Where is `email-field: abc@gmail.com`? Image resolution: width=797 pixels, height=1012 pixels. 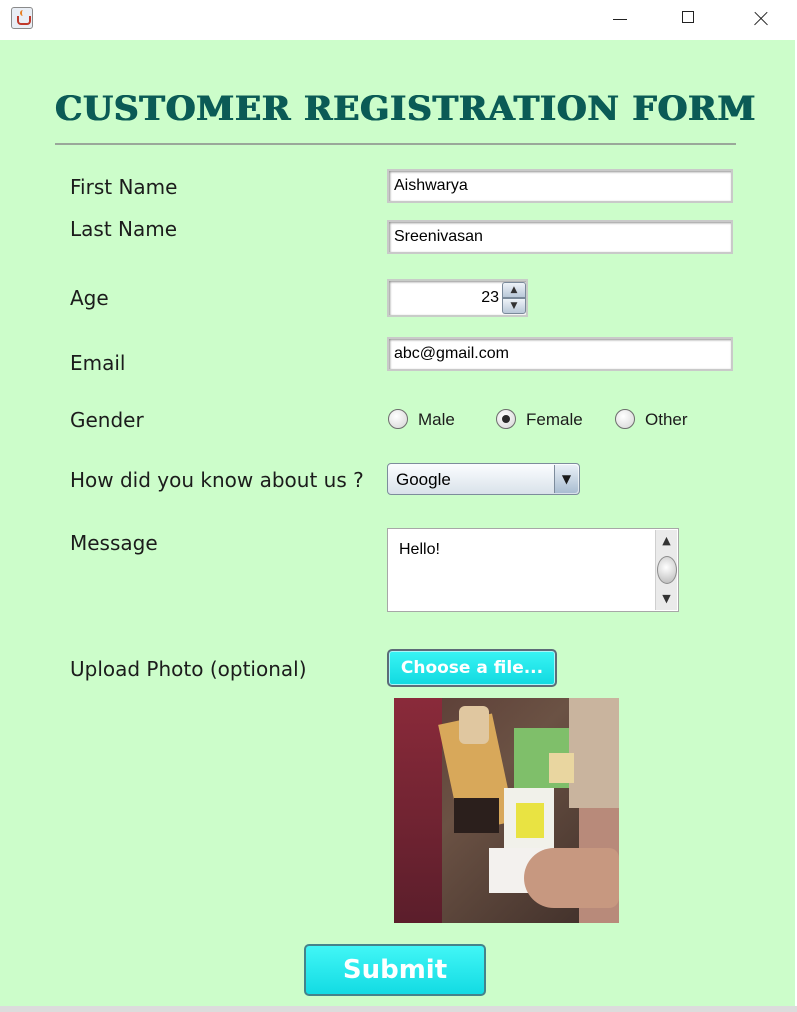
email-field: abc@gmail.com is located at coordinates (560, 354).